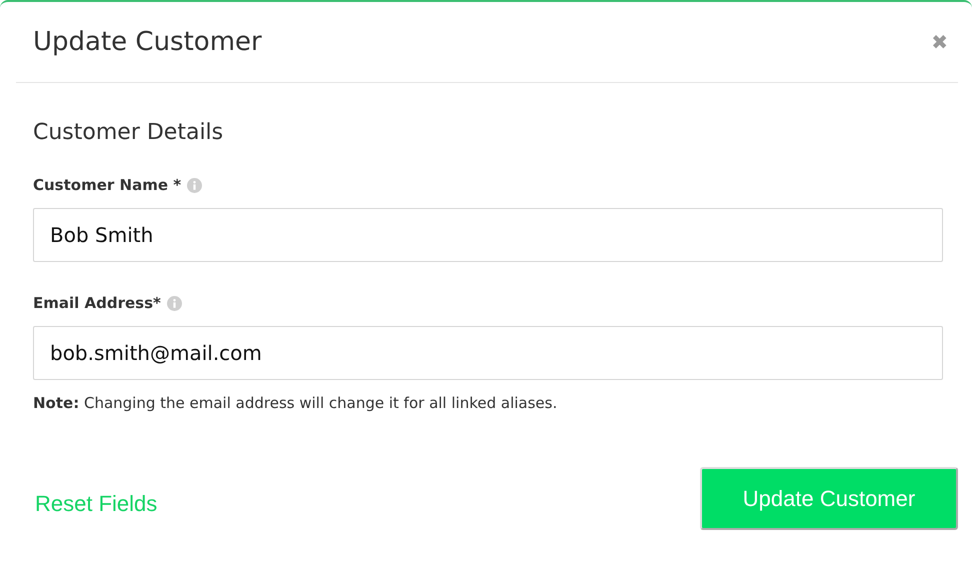 The height and width of the screenshot is (570, 972). What do you see at coordinates (295, 403) in the screenshot?
I see `note-text: Note: Changing the email address will change it for all linked aliases.` at bounding box center [295, 403].